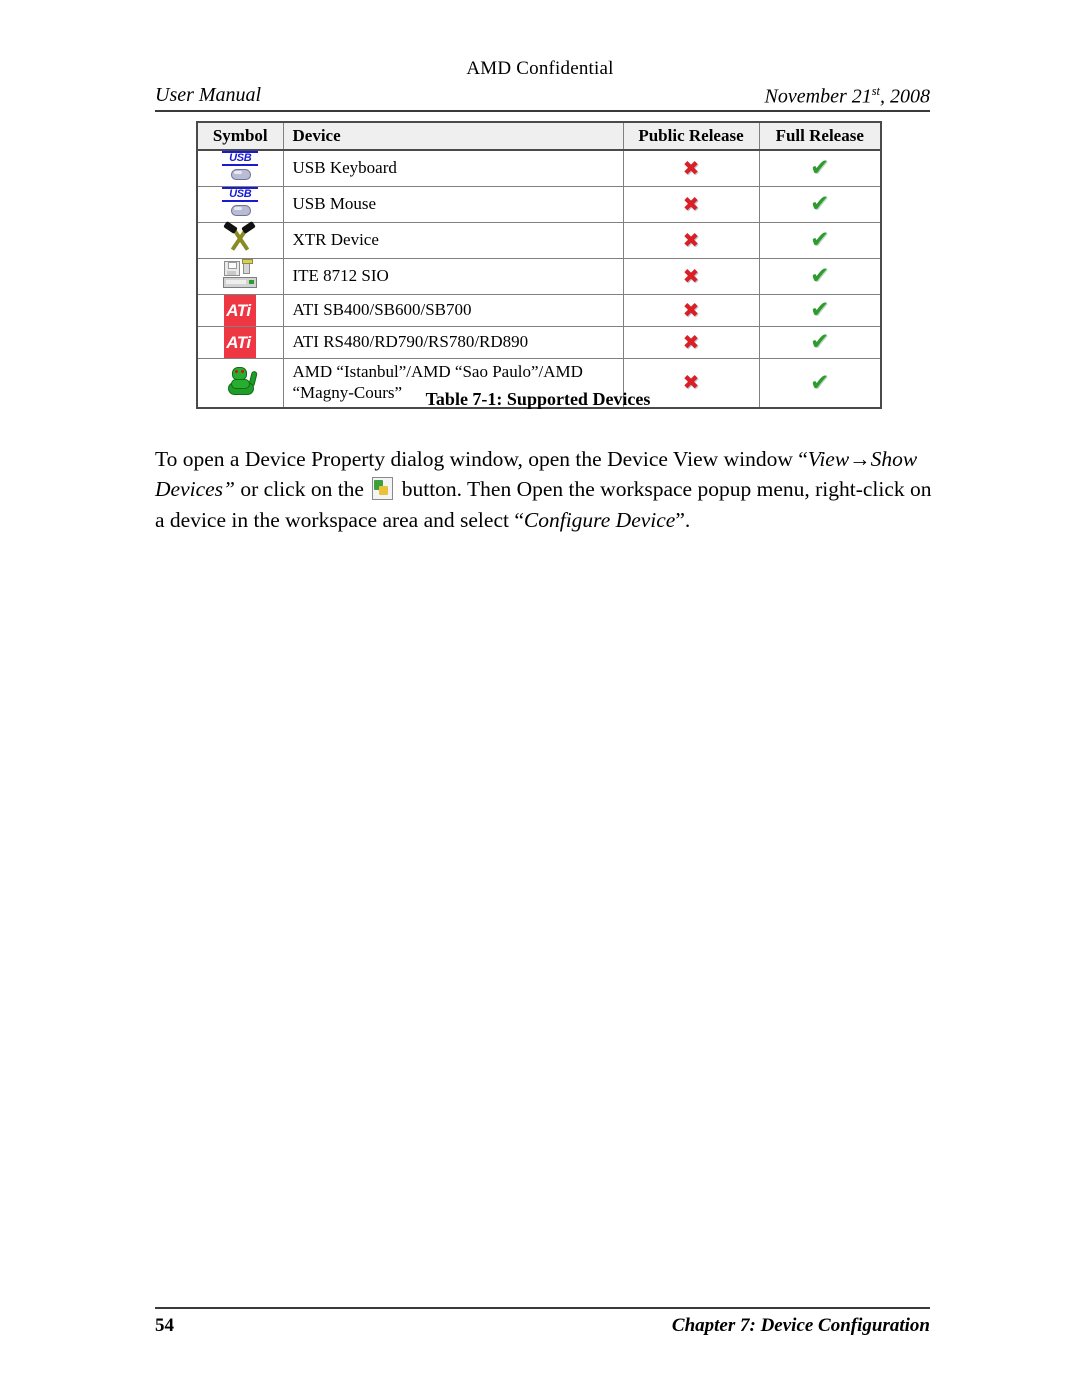 This screenshot has height=1397, width=1080. What do you see at coordinates (599, 519) in the screenshot?
I see `paragraph-emphasis-configure-device: Configure Device` at bounding box center [599, 519].